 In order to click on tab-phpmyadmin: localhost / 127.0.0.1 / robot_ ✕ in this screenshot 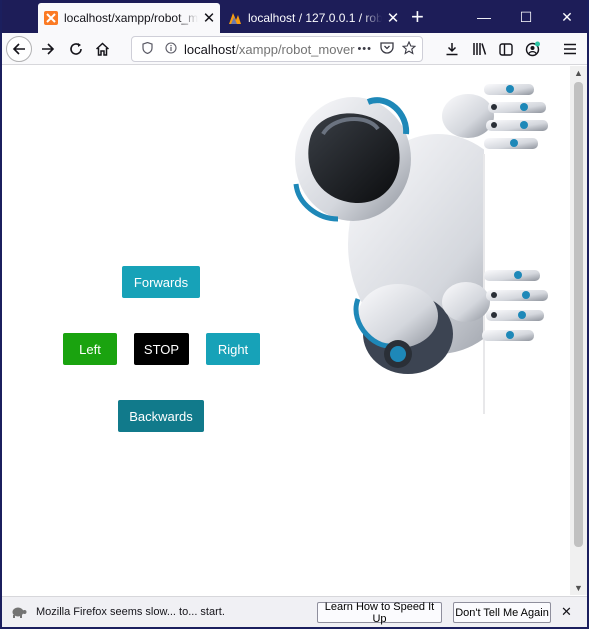, I will do `click(313, 18)`.